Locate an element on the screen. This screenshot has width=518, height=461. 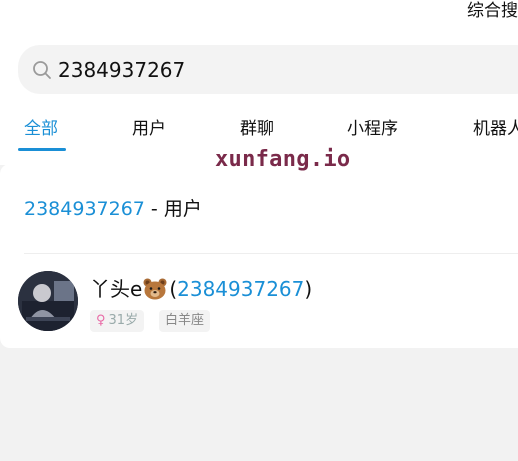
tab-users: 用户 is located at coordinates (149, 129).